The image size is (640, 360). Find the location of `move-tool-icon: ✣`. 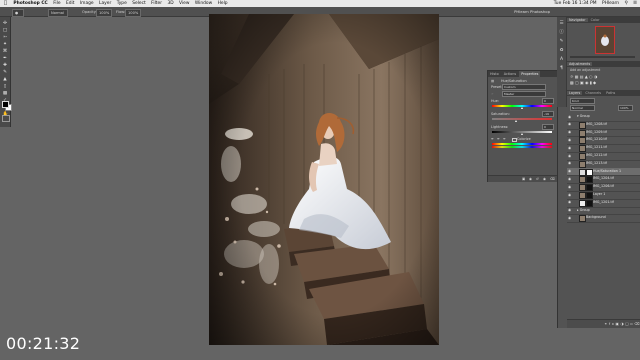

move-tool-icon: ✣ is located at coordinates (5, 23).